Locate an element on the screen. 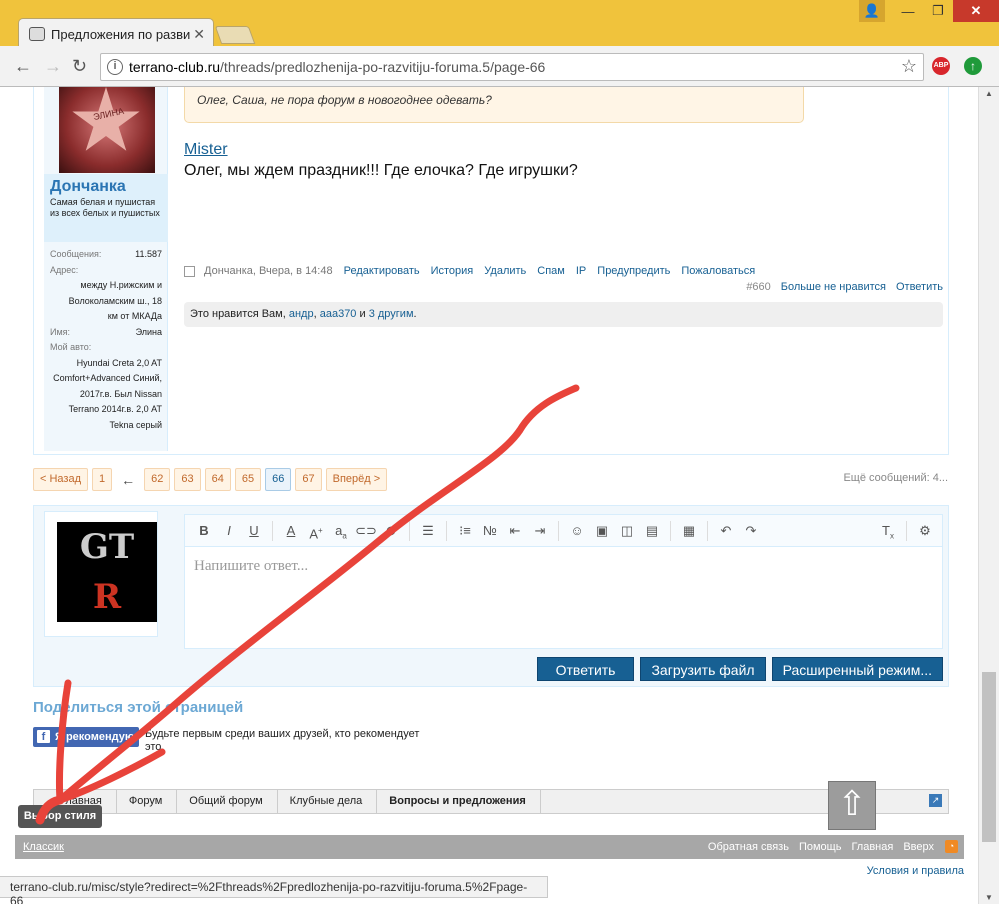  select-post-checkbox is located at coordinates (189, 271).